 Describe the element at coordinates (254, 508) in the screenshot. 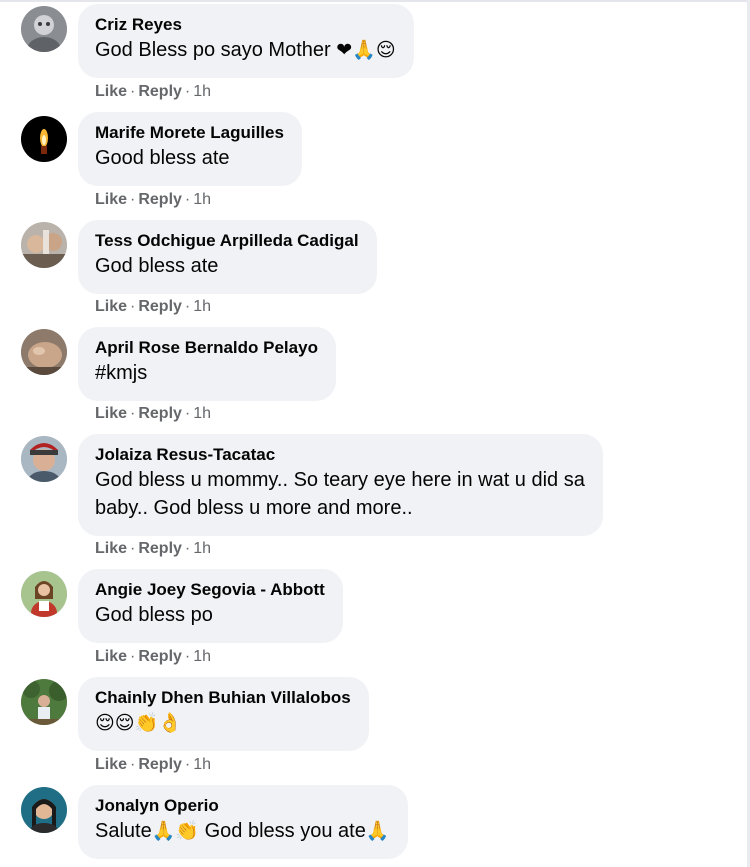

I see `comment-text-line: baby.. God bless u more and more..` at that location.